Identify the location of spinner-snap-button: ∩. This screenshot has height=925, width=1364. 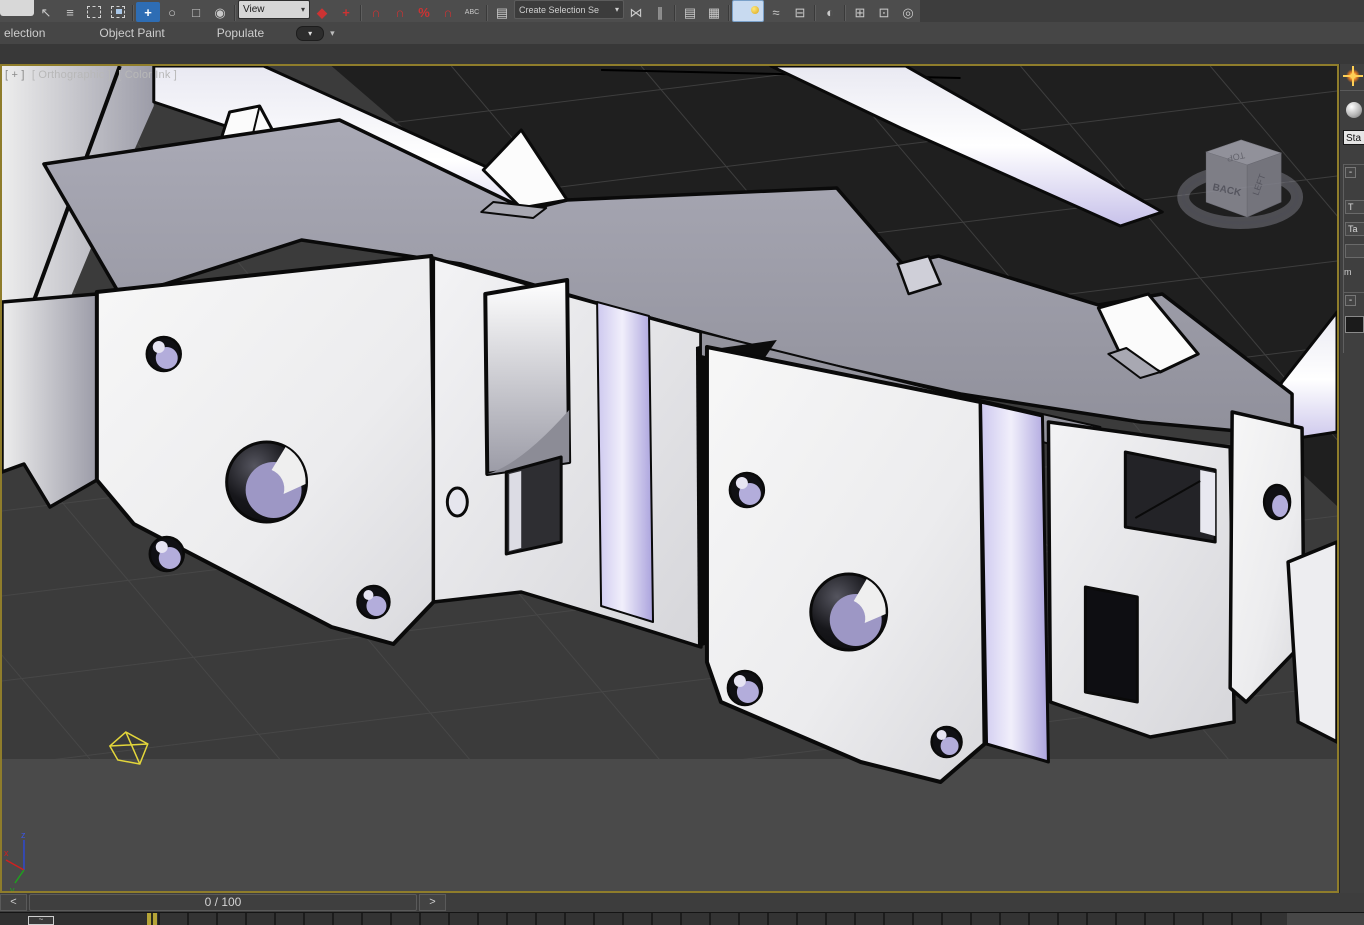
(448, 12).